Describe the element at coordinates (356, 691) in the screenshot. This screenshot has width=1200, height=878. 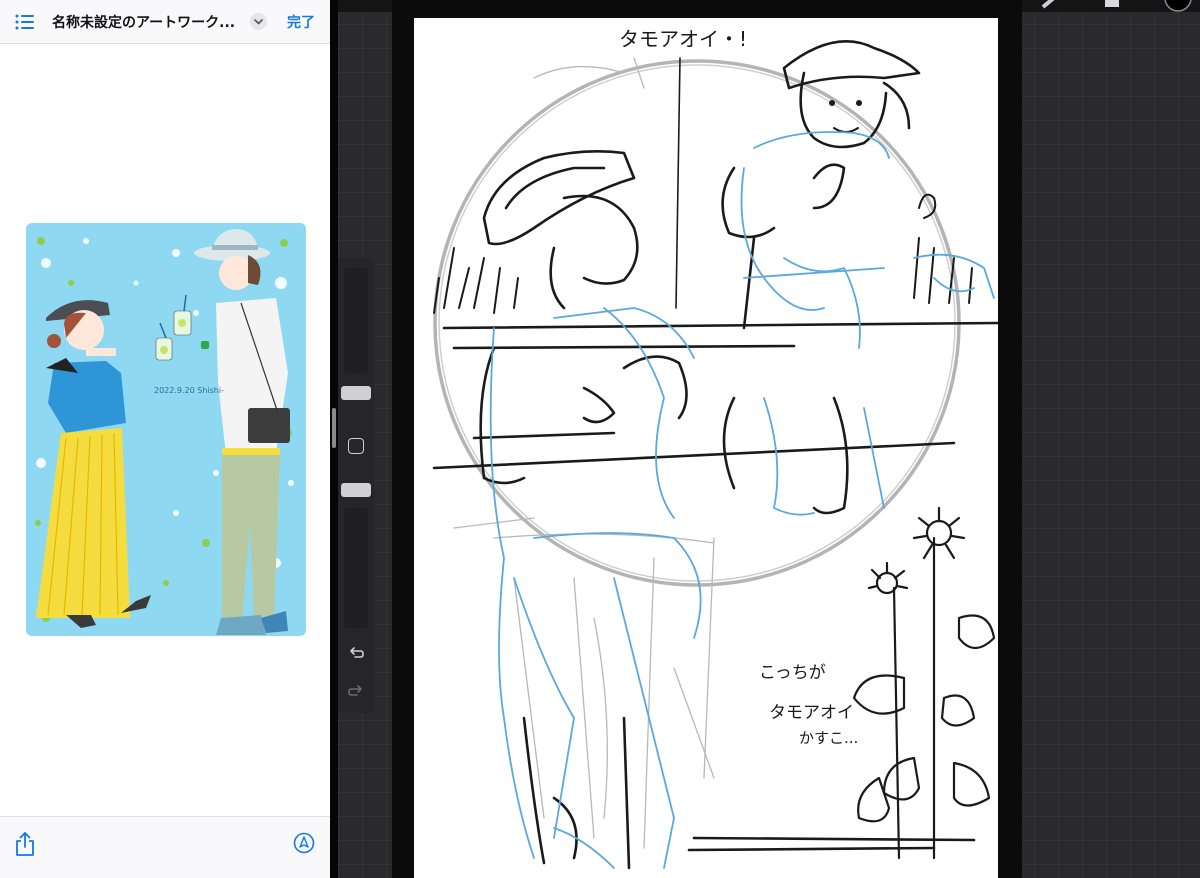
I see `redo-icon` at that location.